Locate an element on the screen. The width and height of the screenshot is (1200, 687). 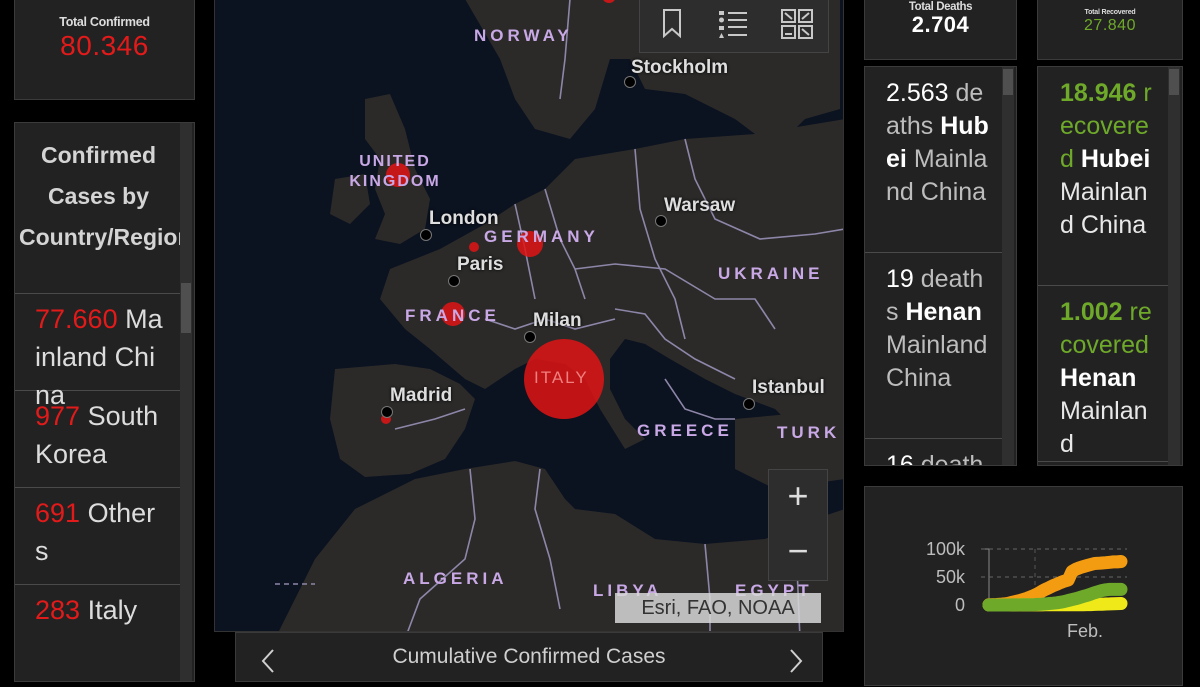
total-recovered-panel: Total Recovered 27.840 is located at coordinates (1110, 30).